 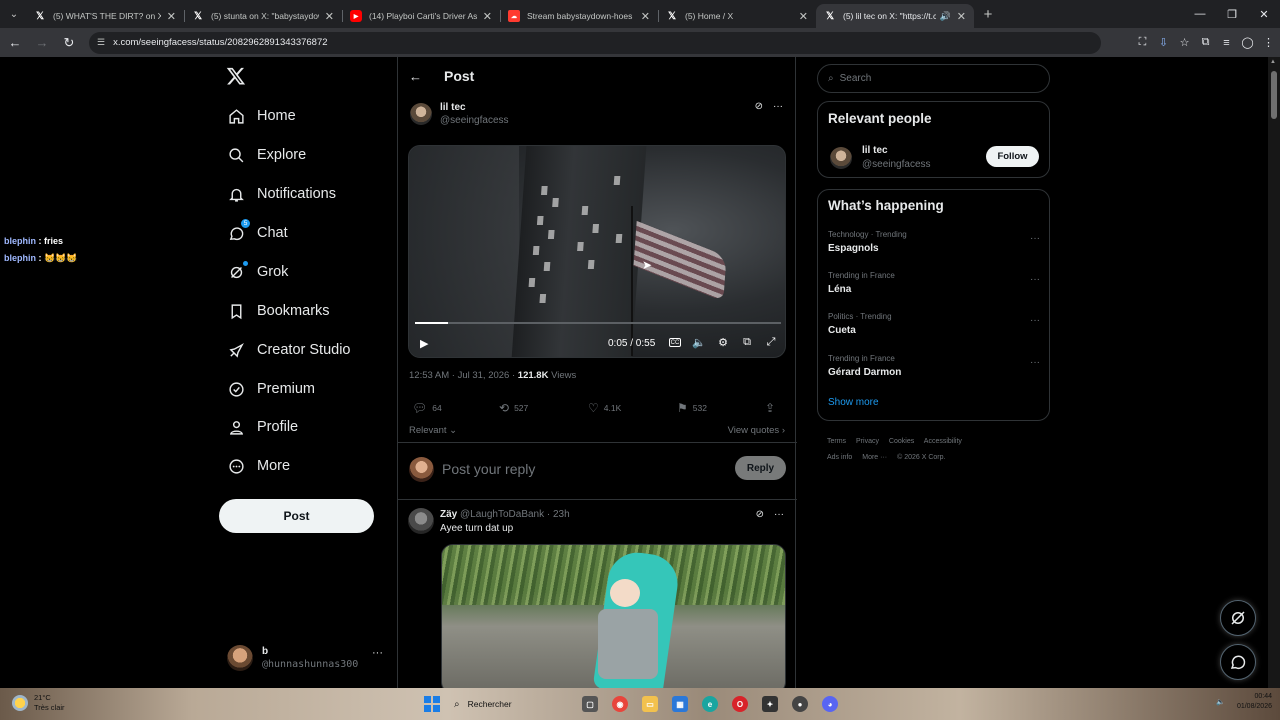 I want to click on reply-media, so click(x=613, y=616).